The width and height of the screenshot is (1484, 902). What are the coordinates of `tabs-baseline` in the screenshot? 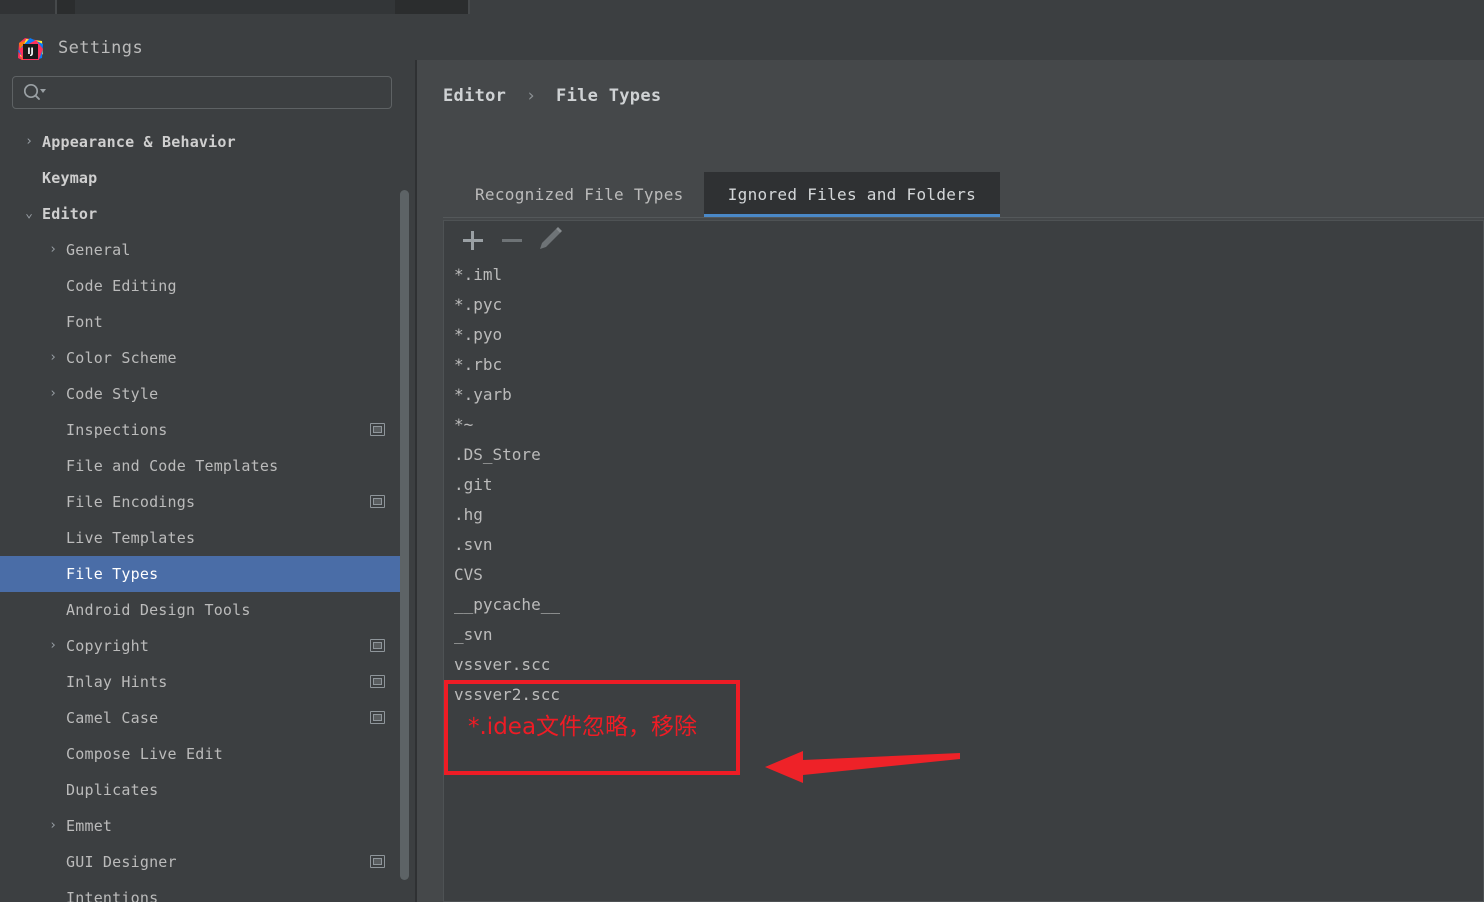 It's located at (963, 217).